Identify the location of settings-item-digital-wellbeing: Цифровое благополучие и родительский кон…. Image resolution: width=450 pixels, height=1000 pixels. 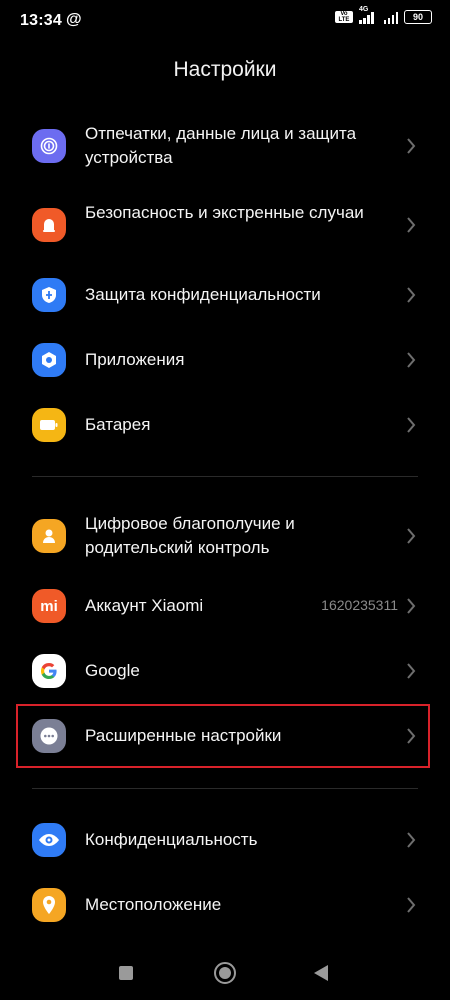
(225, 536).